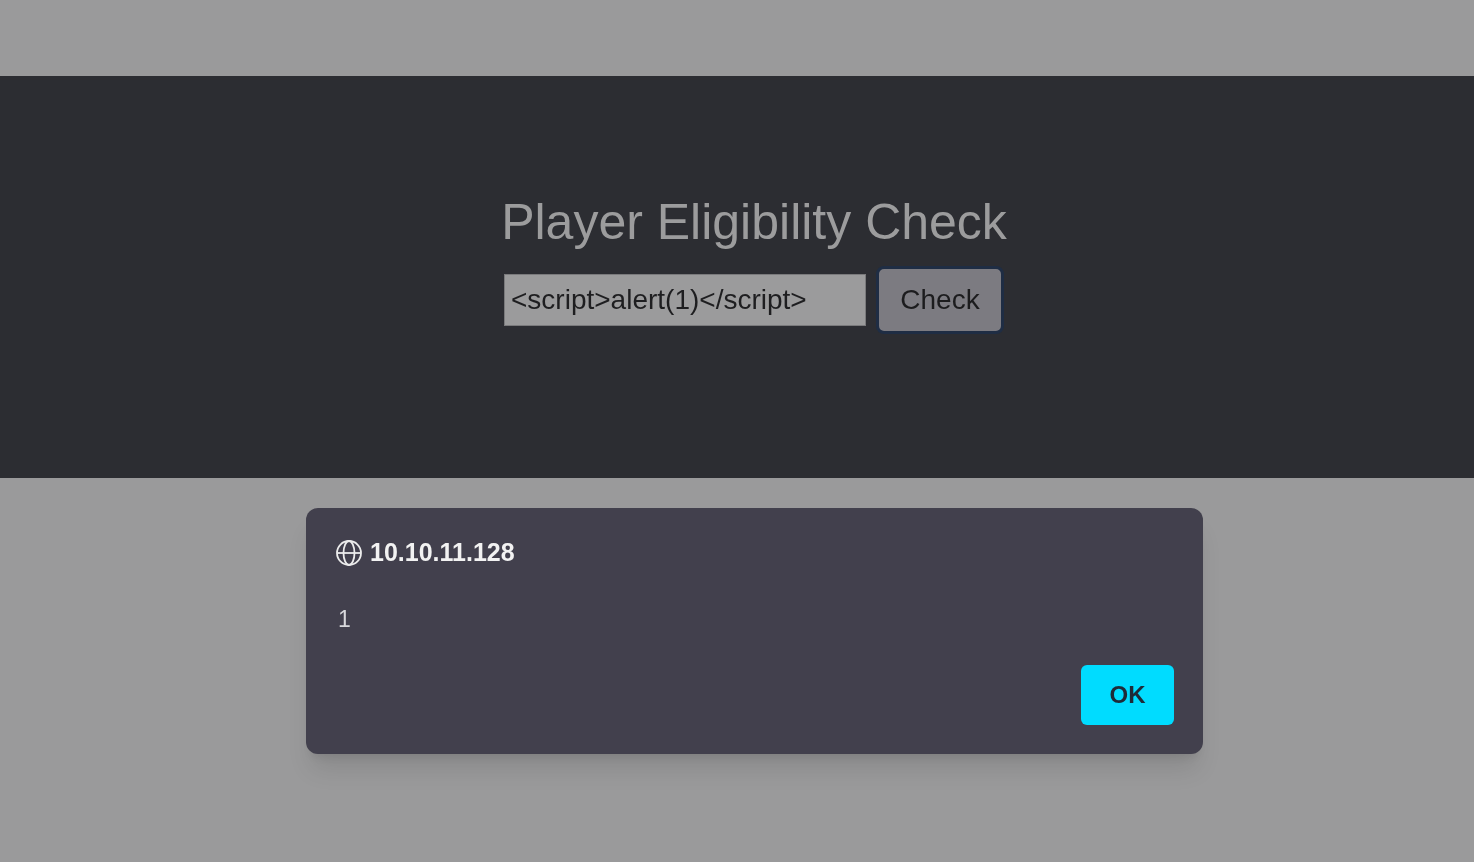  I want to click on text-input-field: <script>alert(1)</script>, so click(685, 300).